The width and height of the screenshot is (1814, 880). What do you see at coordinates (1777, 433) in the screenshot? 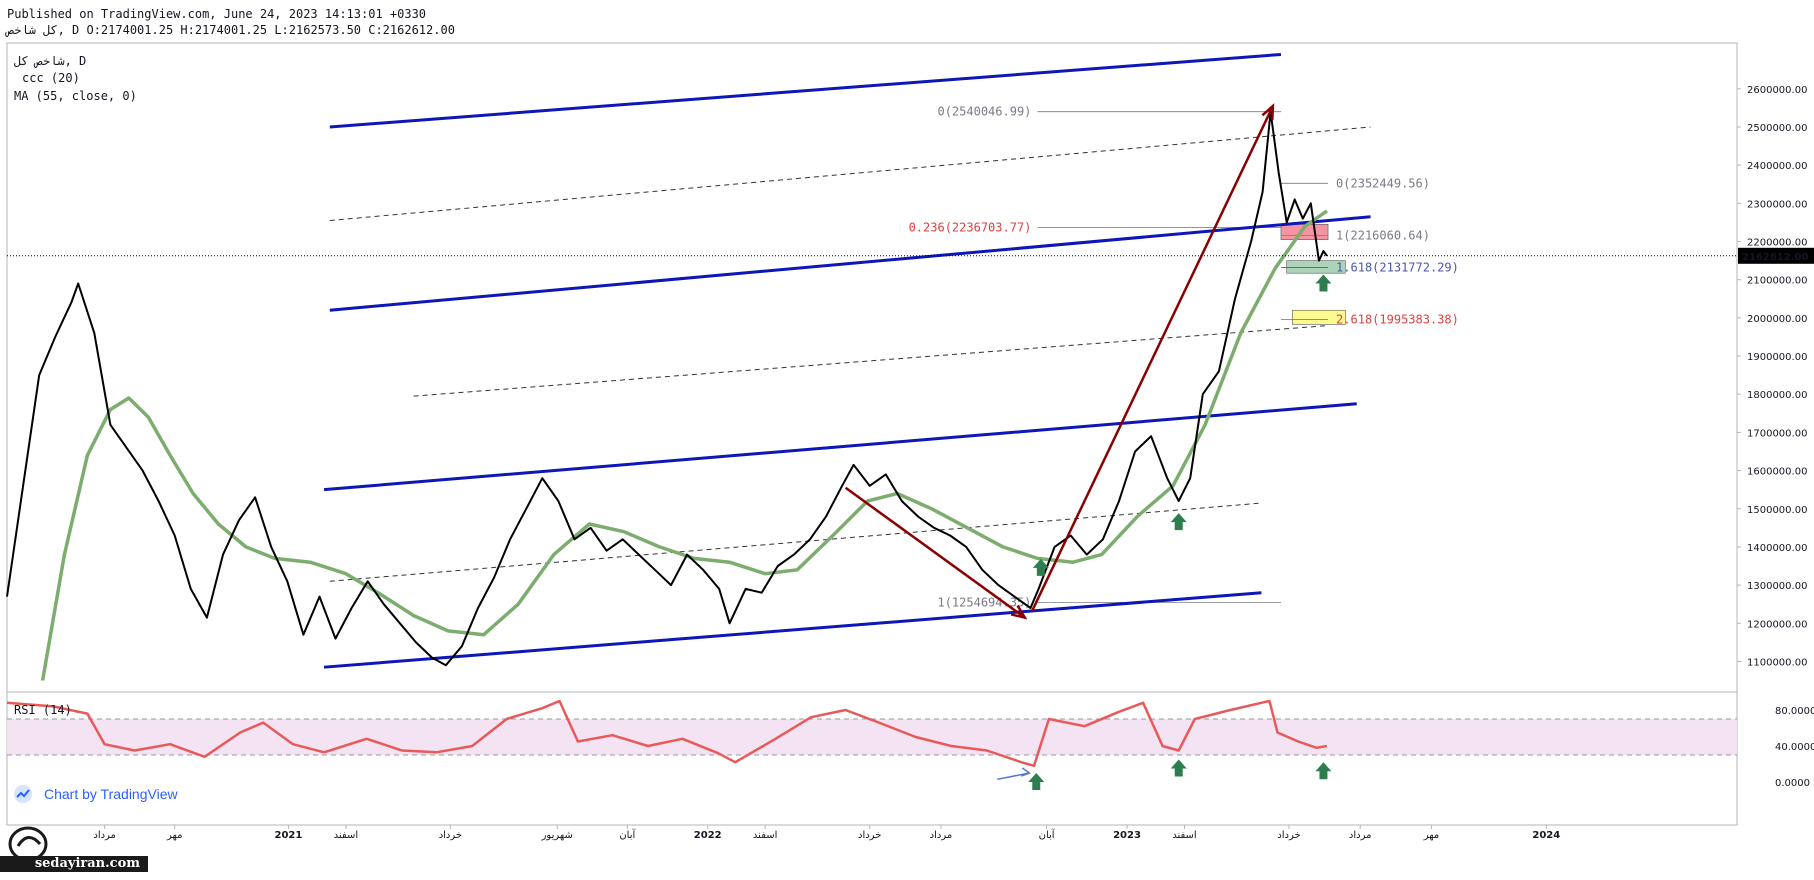
I see `price-tick-label: 1700000.00` at bounding box center [1777, 433].